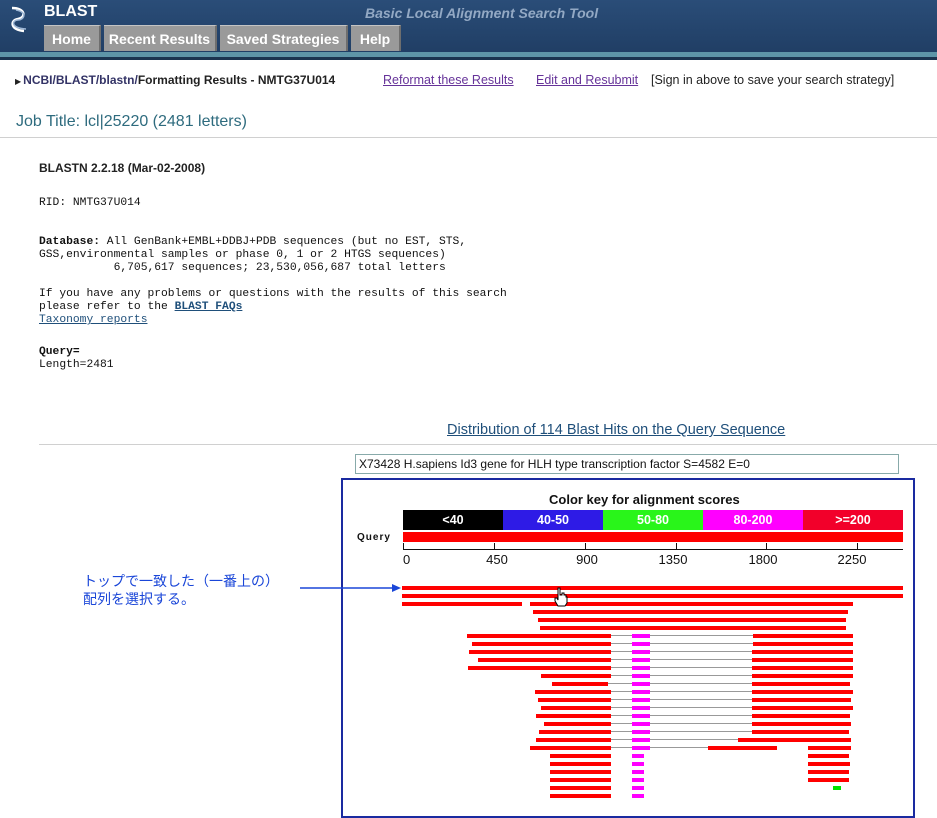 This screenshot has width=937, height=818. What do you see at coordinates (653, 549) in the screenshot?
I see `query-axis` at bounding box center [653, 549].